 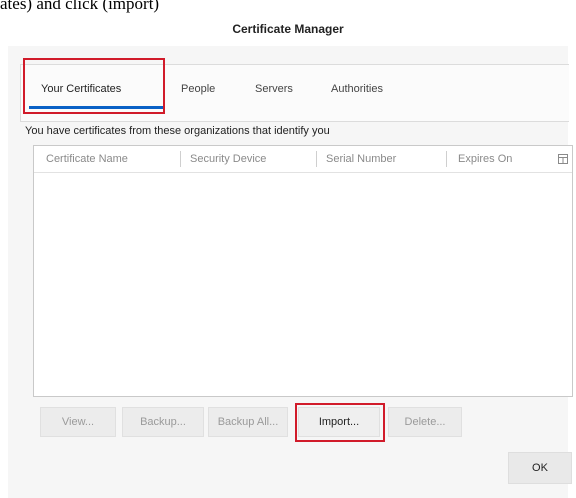 What do you see at coordinates (540, 468) in the screenshot?
I see `ok-button: OK` at bounding box center [540, 468].